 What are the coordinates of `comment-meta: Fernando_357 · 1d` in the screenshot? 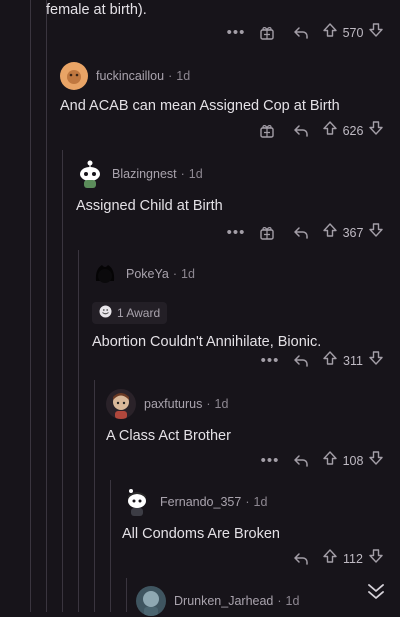 It's located at (253, 502).